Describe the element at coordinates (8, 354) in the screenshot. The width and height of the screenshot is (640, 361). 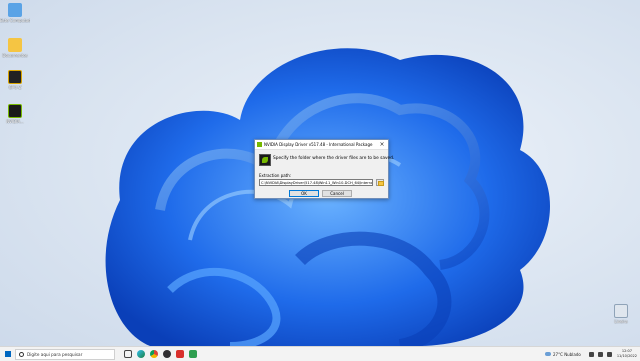
I see `start-button` at that location.